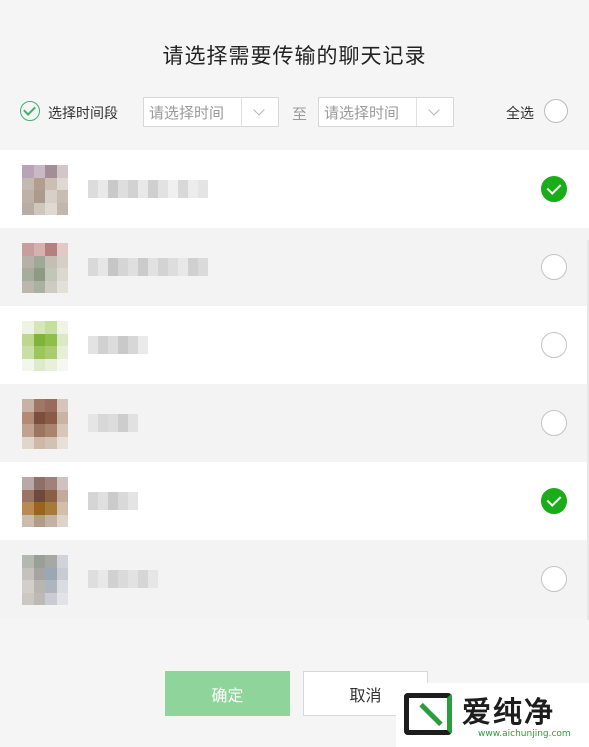 This screenshot has width=589, height=747. I want to click on end-time-select: 请选择时间, so click(386, 112).